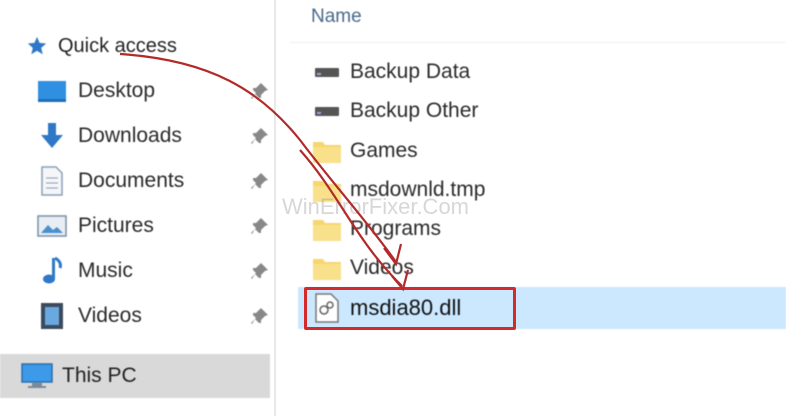 This screenshot has height=416, width=786. What do you see at coordinates (38, 376) in the screenshot?
I see `computer-icon` at bounding box center [38, 376].